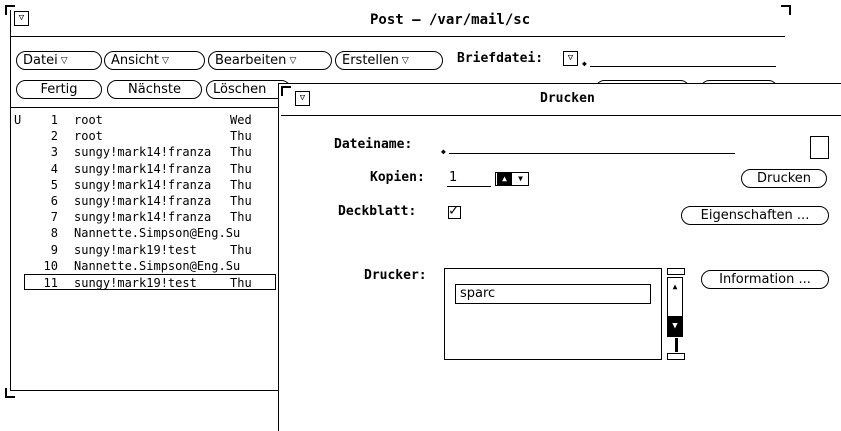  I want to click on filename-input, so click(592, 153).